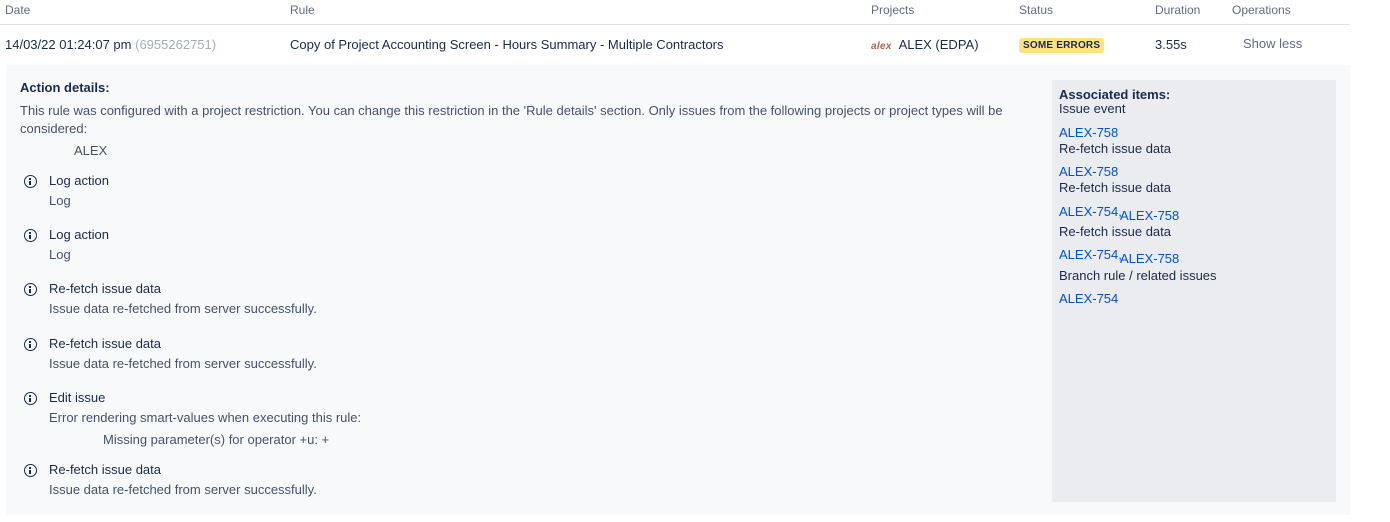 This screenshot has width=1390, height=522. Describe the element at coordinates (1261, 10) in the screenshot. I see `column-header-operations: Operations` at that location.